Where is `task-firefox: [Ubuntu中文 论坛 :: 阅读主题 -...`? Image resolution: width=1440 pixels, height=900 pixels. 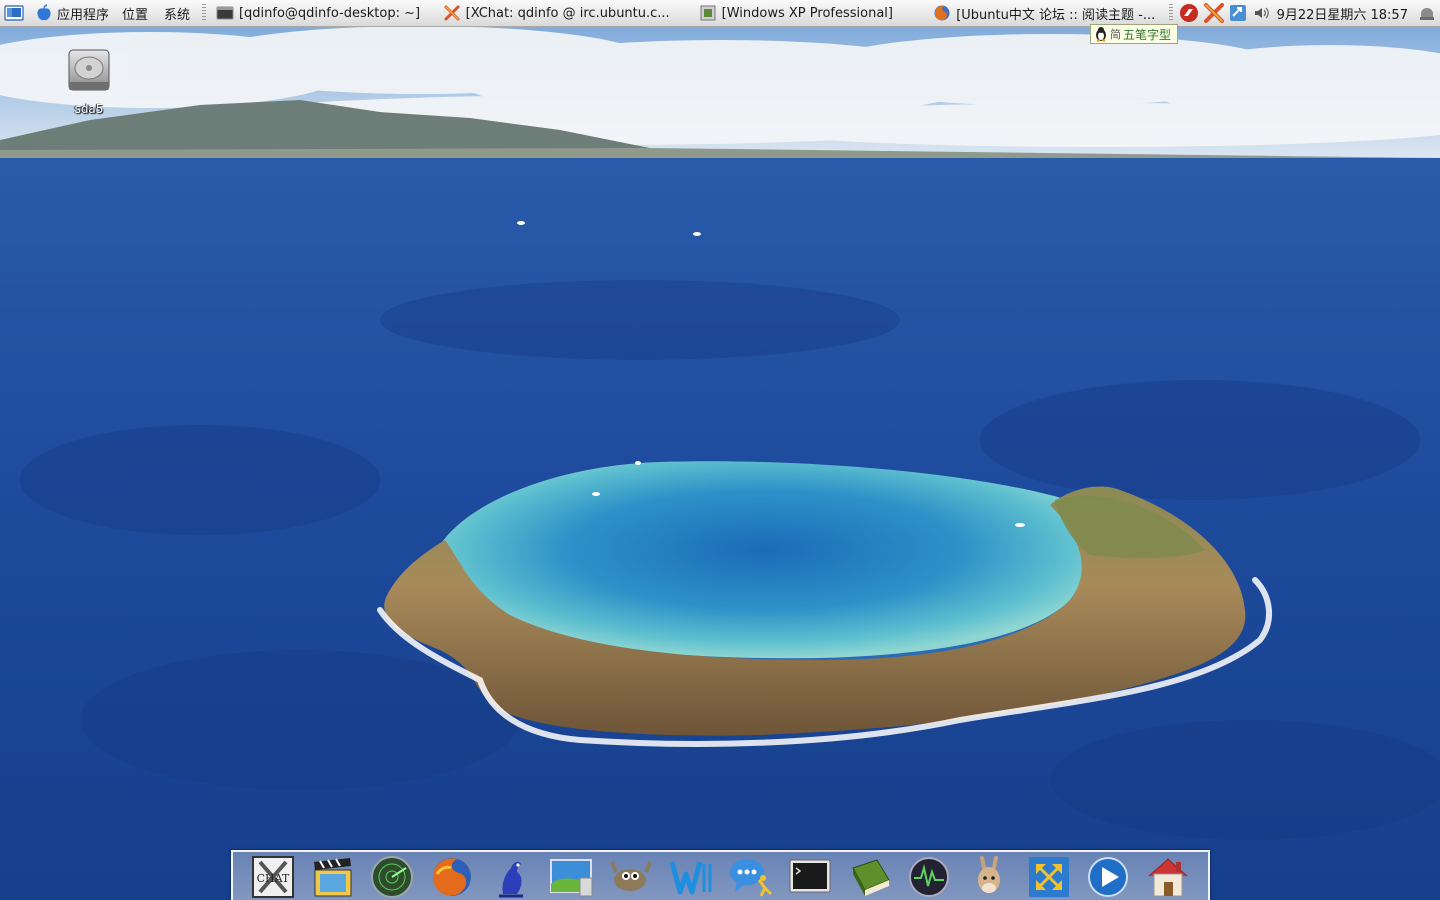
task-firefox: [Ubuntu中文 论坛 :: 阅读主题 -... is located at coordinates (1045, 13).